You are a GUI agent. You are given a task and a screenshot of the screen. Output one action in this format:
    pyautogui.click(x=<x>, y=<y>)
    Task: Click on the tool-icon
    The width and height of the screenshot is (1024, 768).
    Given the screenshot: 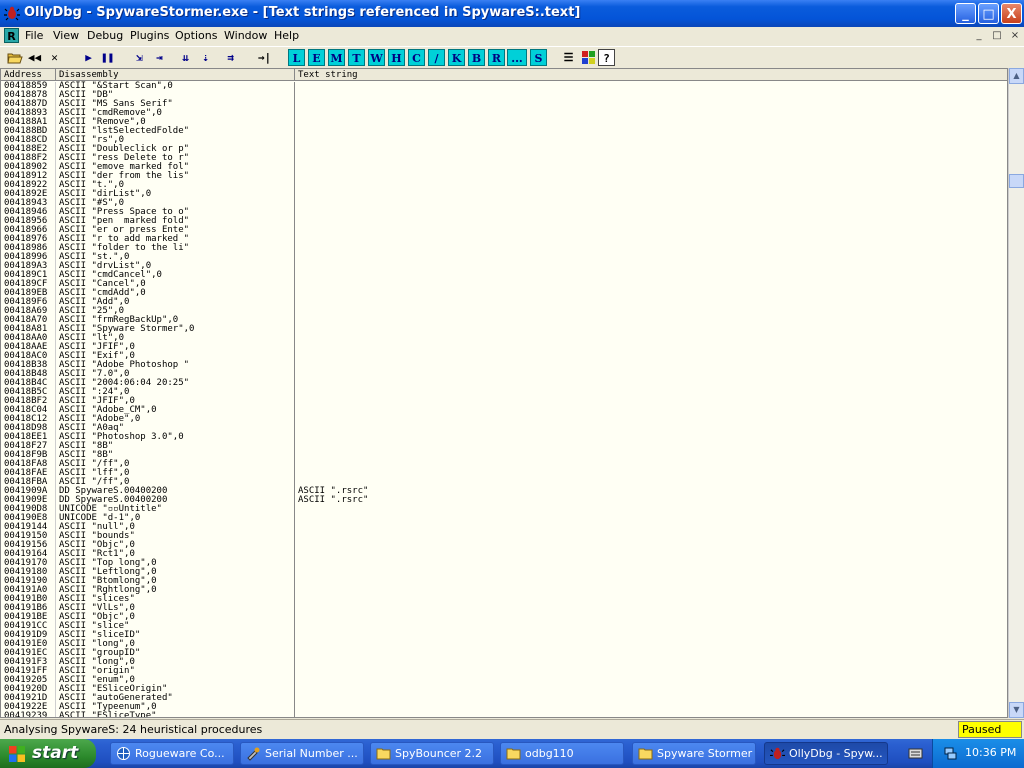 What is the action you would take?
    pyautogui.click(x=253, y=754)
    